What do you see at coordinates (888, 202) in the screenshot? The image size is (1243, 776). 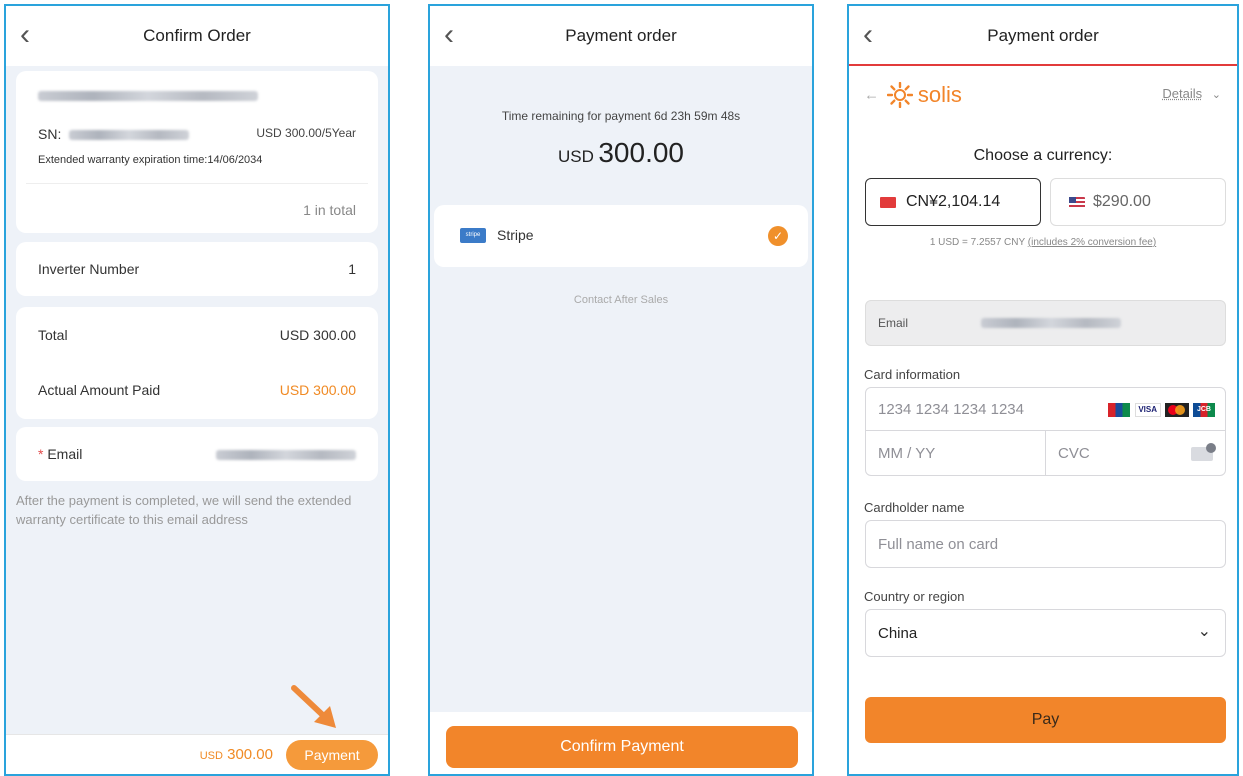 I see `china-flag-icon` at bounding box center [888, 202].